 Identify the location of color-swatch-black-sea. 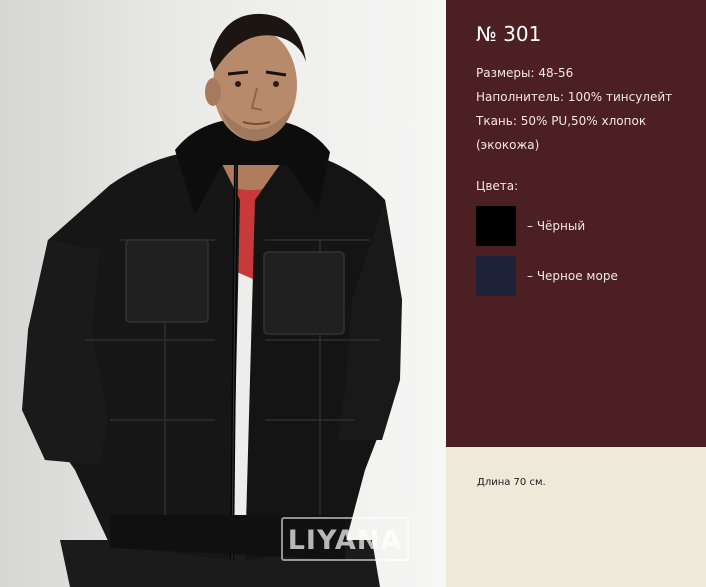
(496, 276).